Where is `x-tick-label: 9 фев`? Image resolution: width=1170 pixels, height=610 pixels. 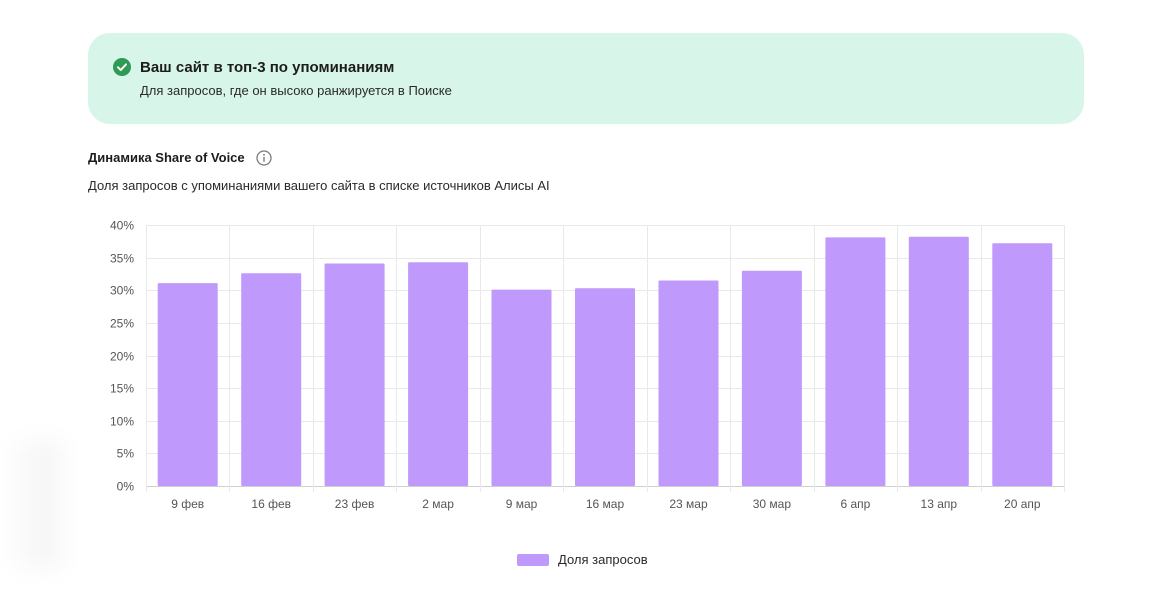 x-tick-label: 9 фев is located at coordinates (187, 504).